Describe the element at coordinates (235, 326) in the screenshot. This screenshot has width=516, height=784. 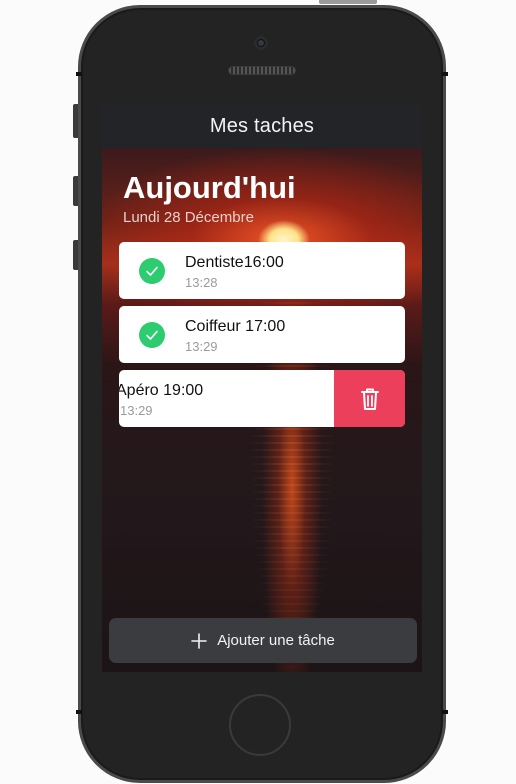
I see `task-title: Coiffeur 17:00` at that location.